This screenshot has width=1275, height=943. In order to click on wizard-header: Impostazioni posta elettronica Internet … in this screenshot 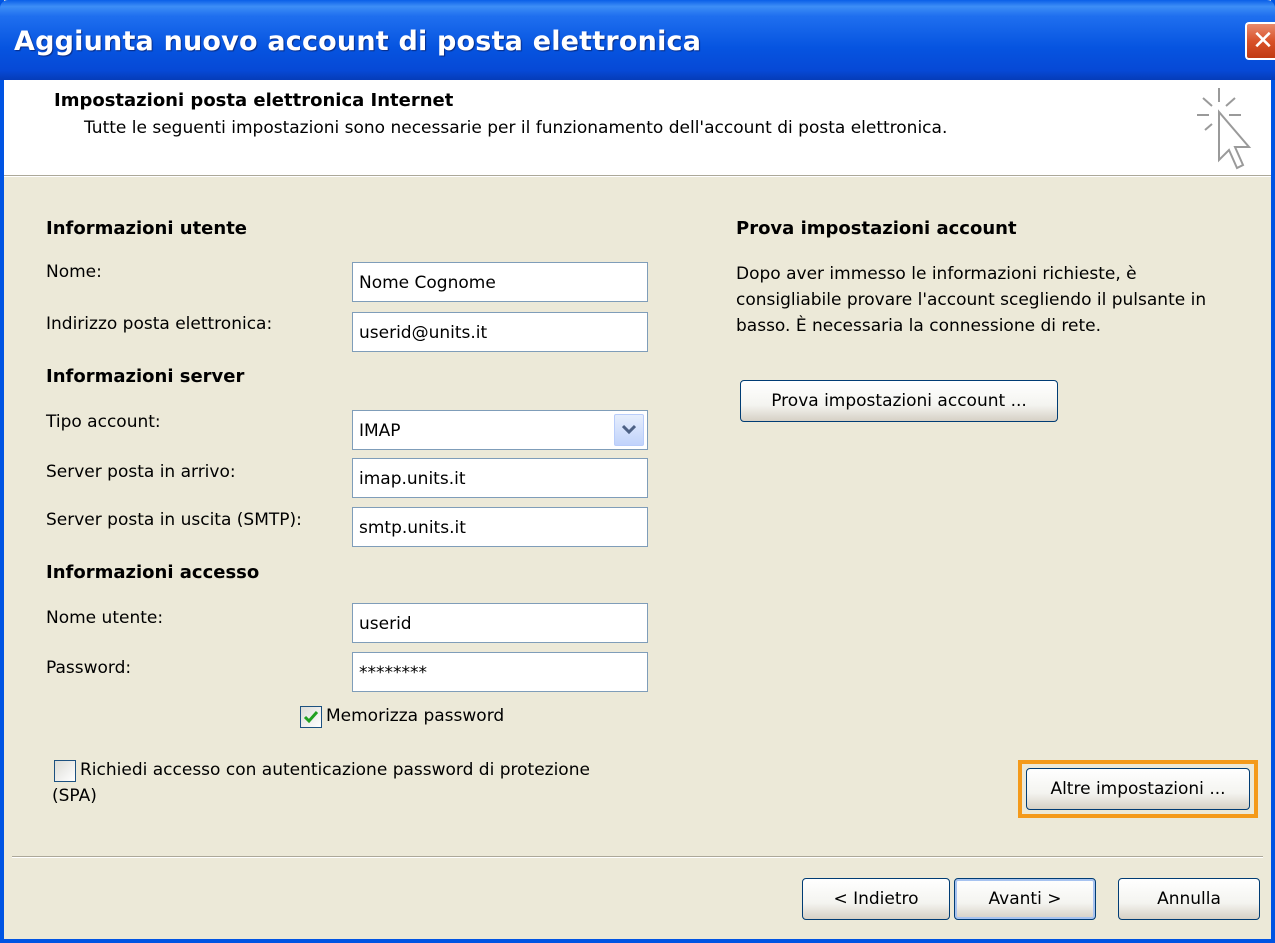, I will do `click(637, 128)`.